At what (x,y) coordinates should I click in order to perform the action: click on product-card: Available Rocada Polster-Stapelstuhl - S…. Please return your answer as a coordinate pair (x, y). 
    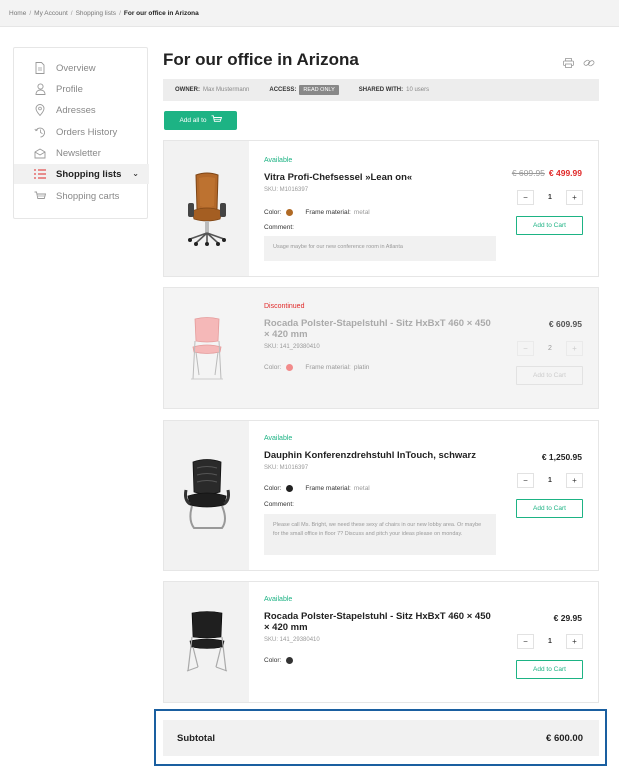
    Looking at the image, I should click on (381, 642).